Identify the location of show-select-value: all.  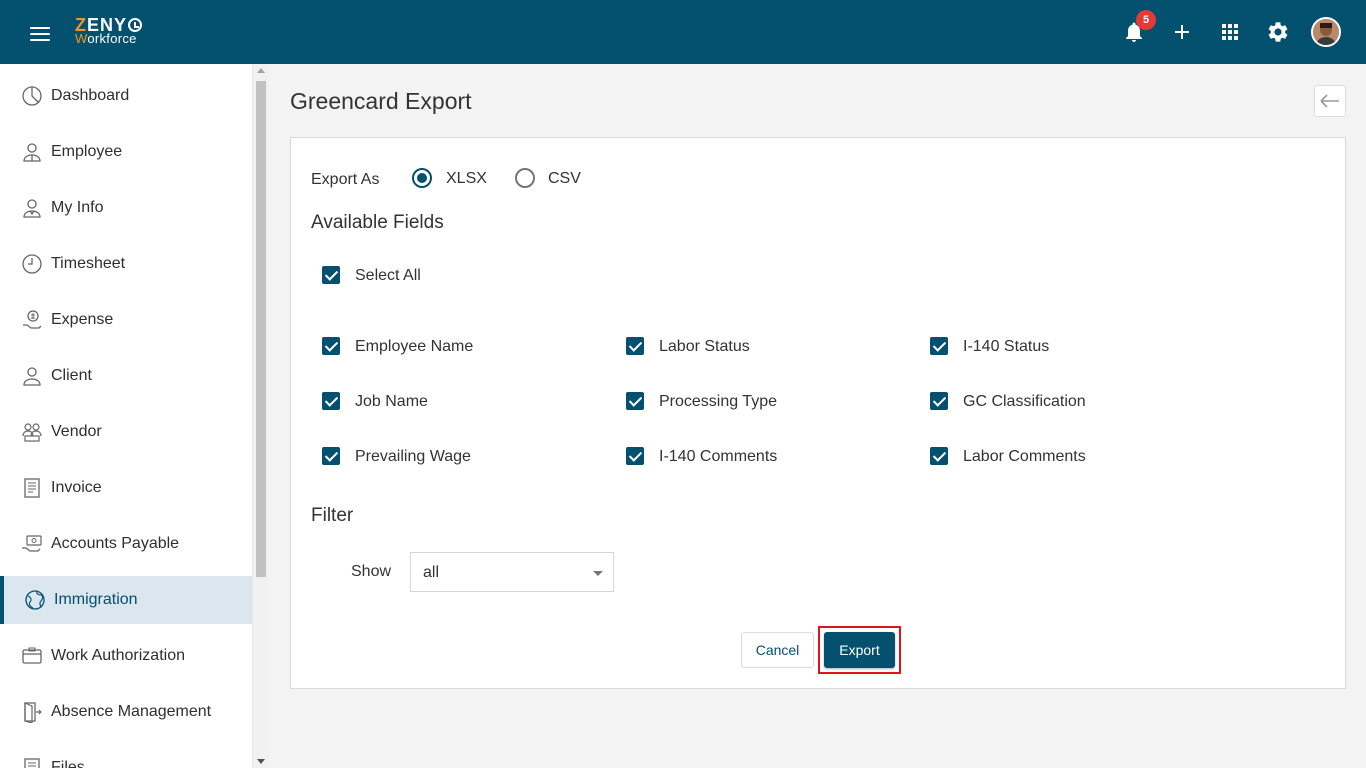
(431, 572).